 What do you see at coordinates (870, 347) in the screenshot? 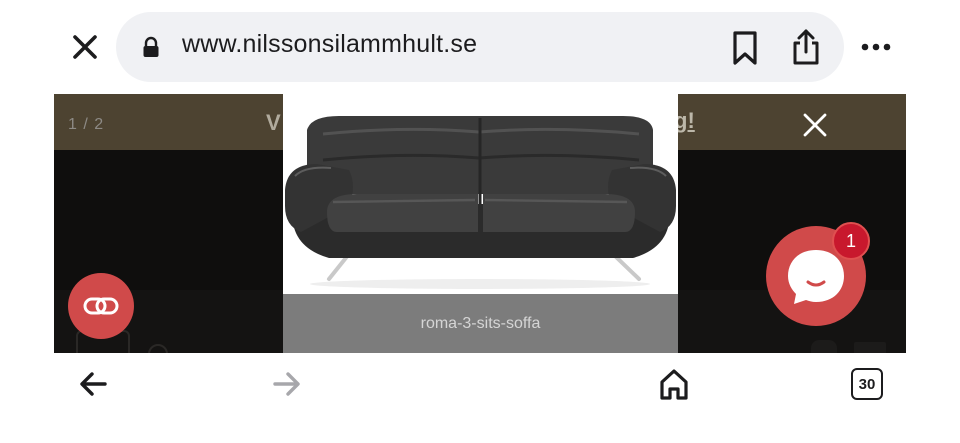
I see `cart-icon` at bounding box center [870, 347].